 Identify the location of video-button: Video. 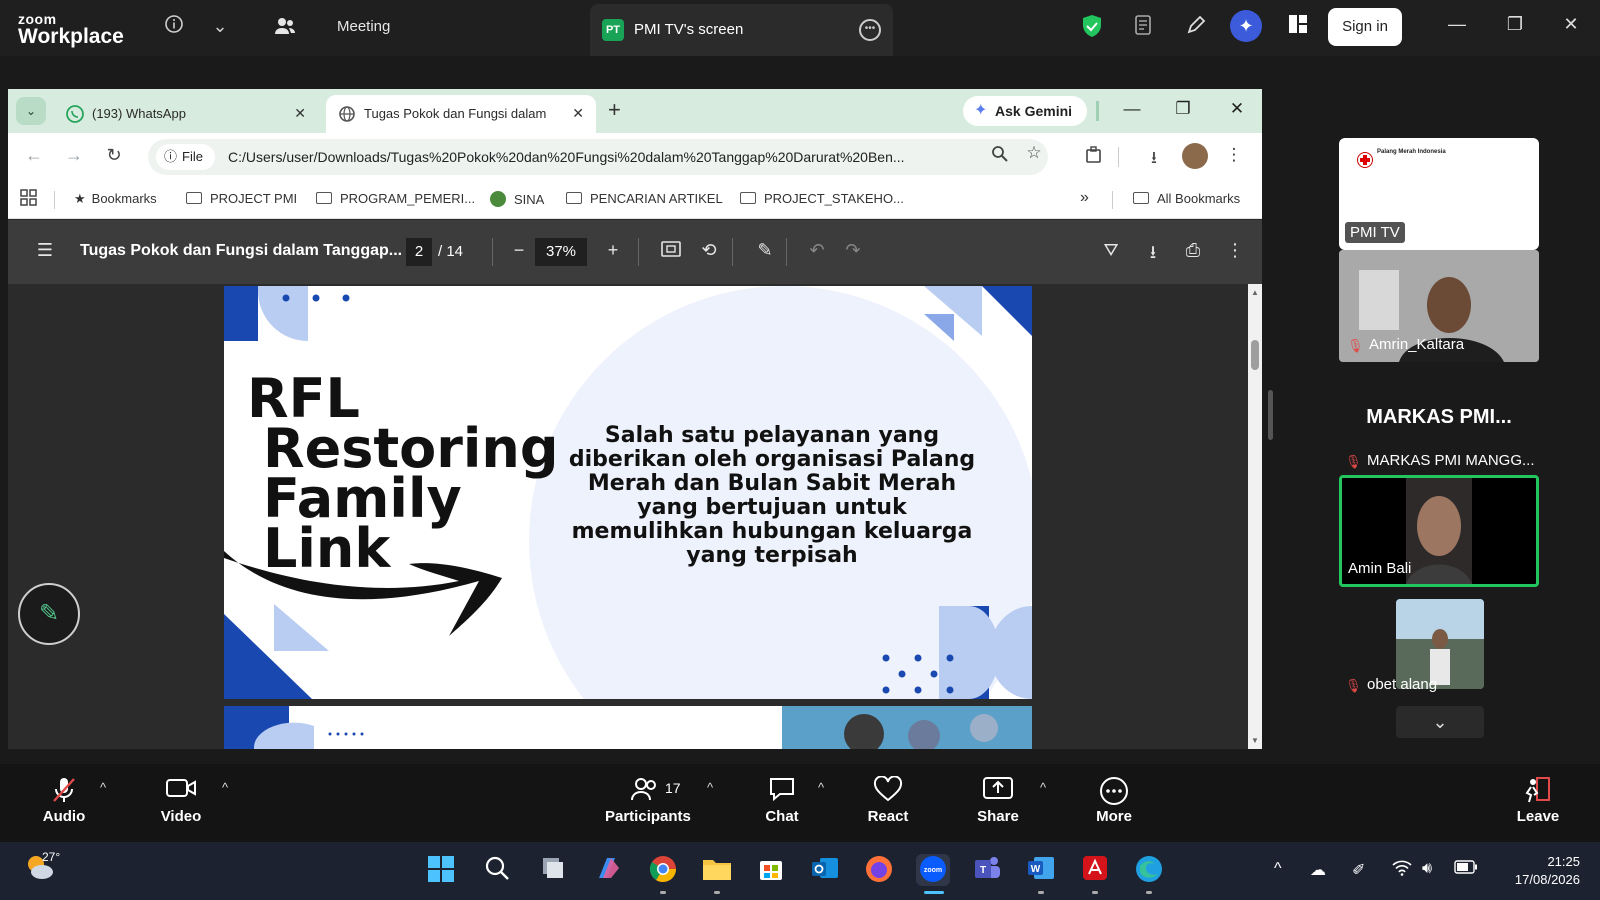
(181, 800).